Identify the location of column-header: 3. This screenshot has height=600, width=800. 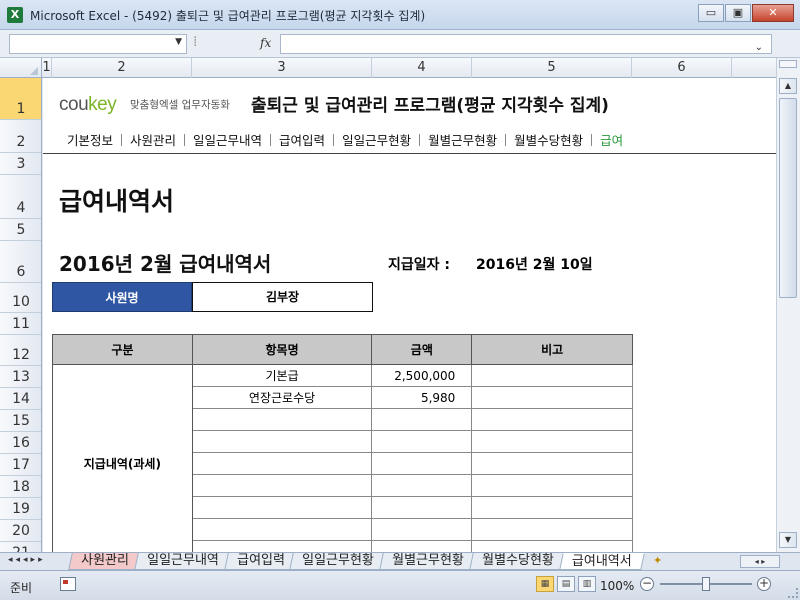
(282, 68).